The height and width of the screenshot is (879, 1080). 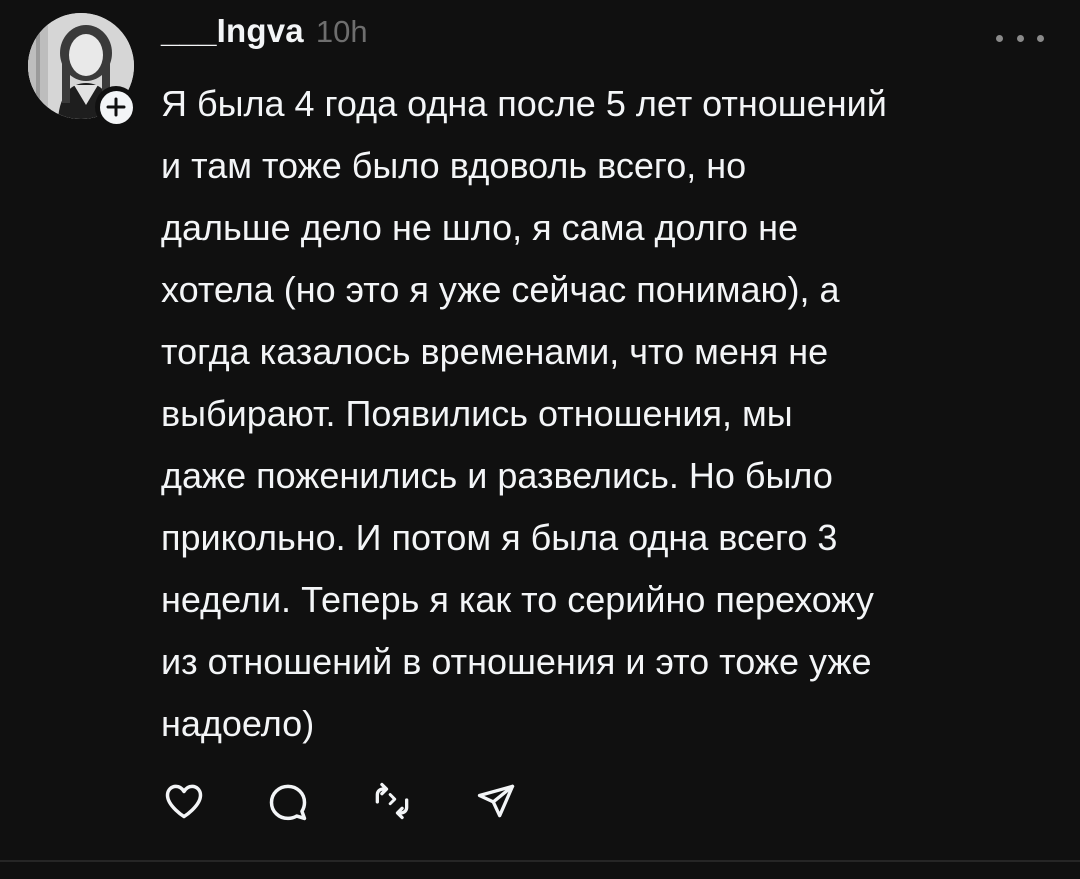 I want to click on post-header: ___Ingva 10h, so click(x=264, y=38).